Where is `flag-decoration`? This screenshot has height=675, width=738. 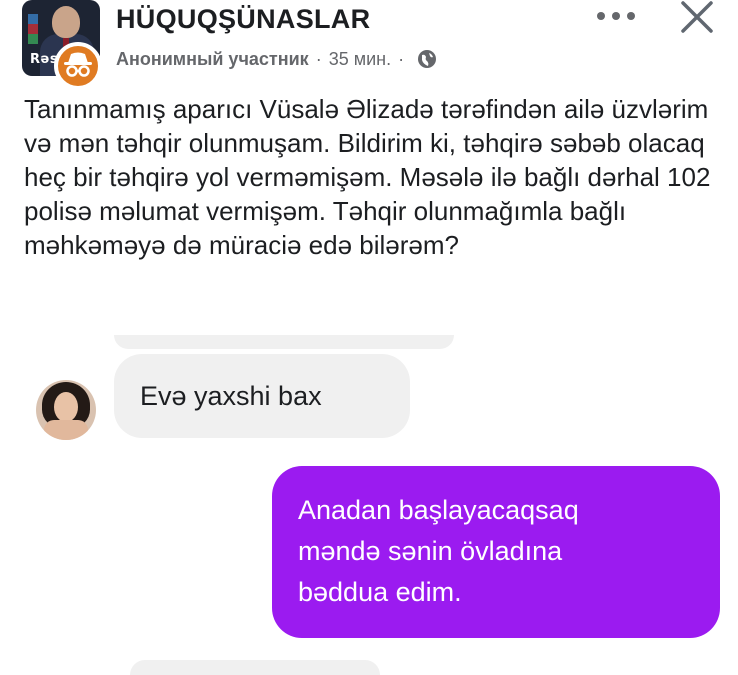
flag-decoration is located at coordinates (33, 29).